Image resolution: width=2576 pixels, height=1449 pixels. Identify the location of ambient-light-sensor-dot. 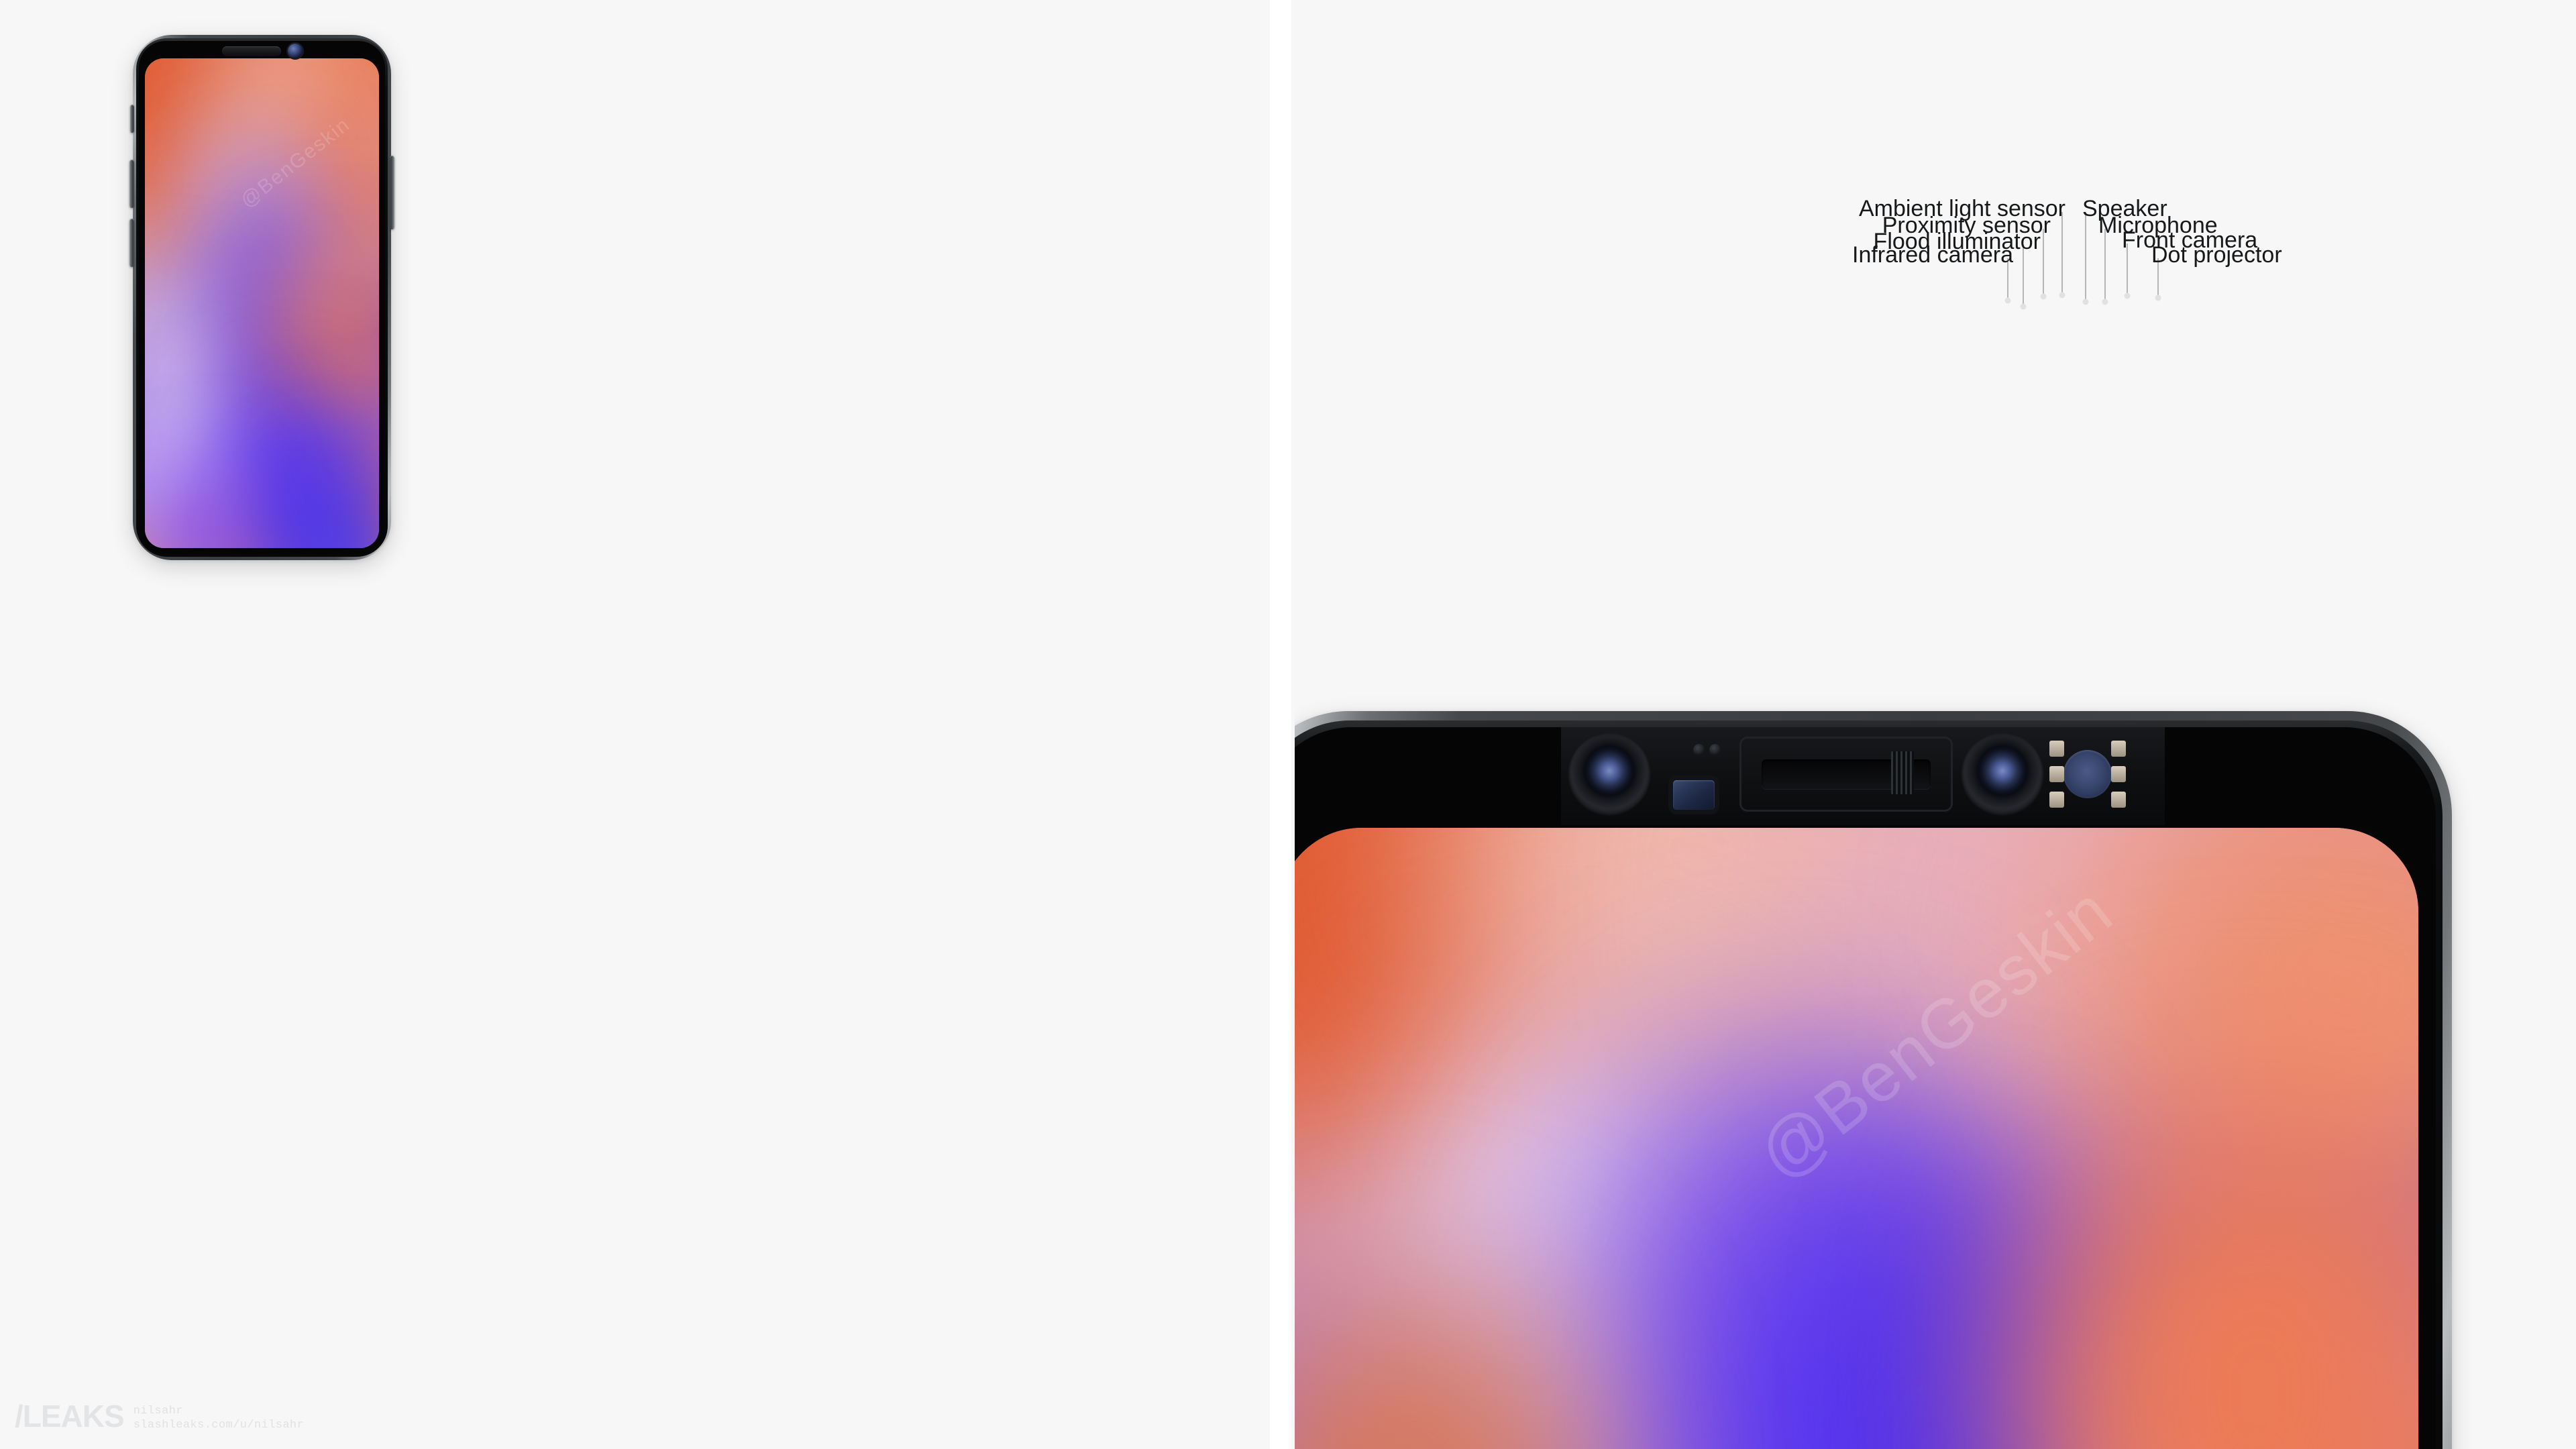
(1715, 749).